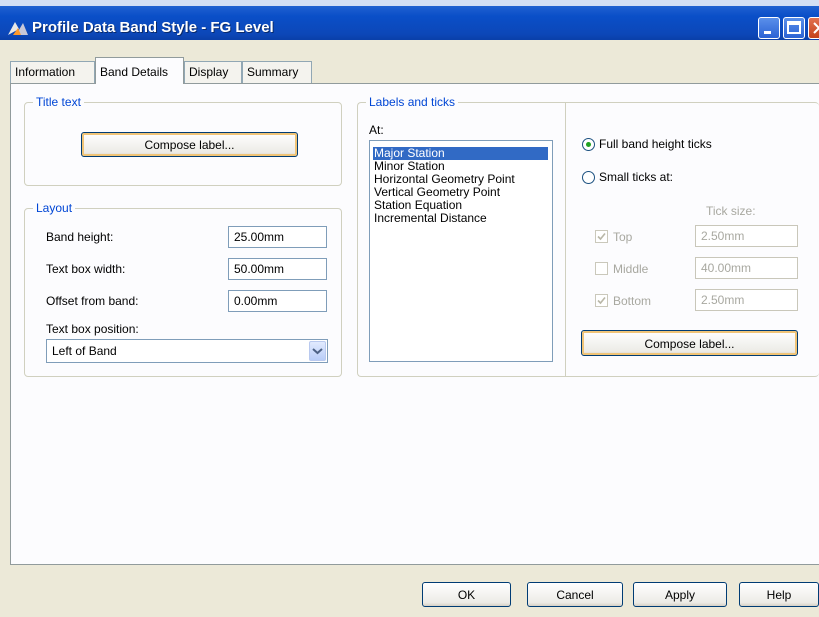 The width and height of the screenshot is (819, 617). I want to click on close-icon, so click(816, 28).